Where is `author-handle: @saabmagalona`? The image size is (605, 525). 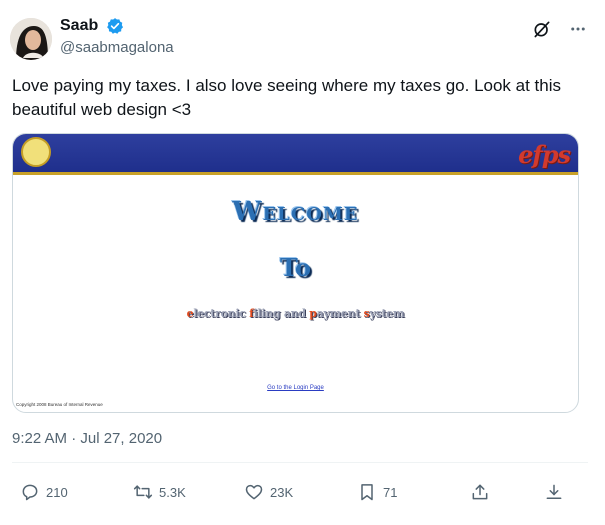 author-handle: @saabmagalona is located at coordinates (117, 48).